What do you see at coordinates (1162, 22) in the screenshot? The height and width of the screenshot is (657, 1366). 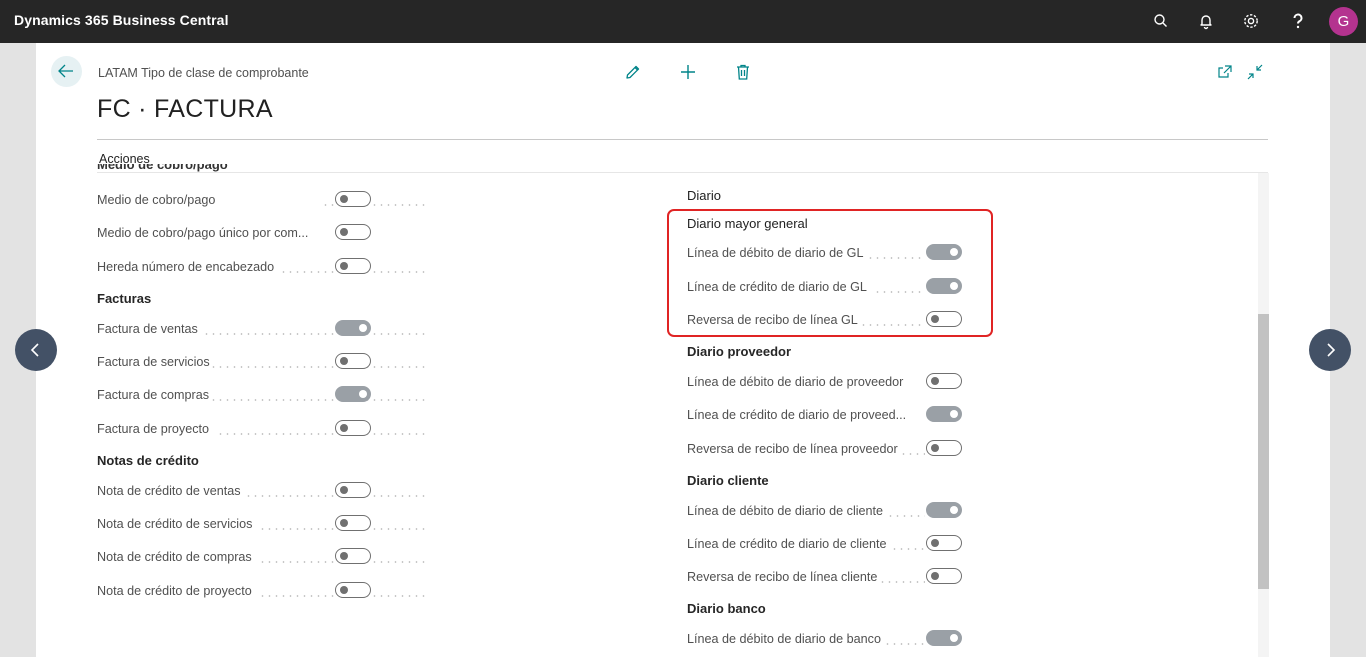 I see `search-icon` at bounding box center [1162, 22].